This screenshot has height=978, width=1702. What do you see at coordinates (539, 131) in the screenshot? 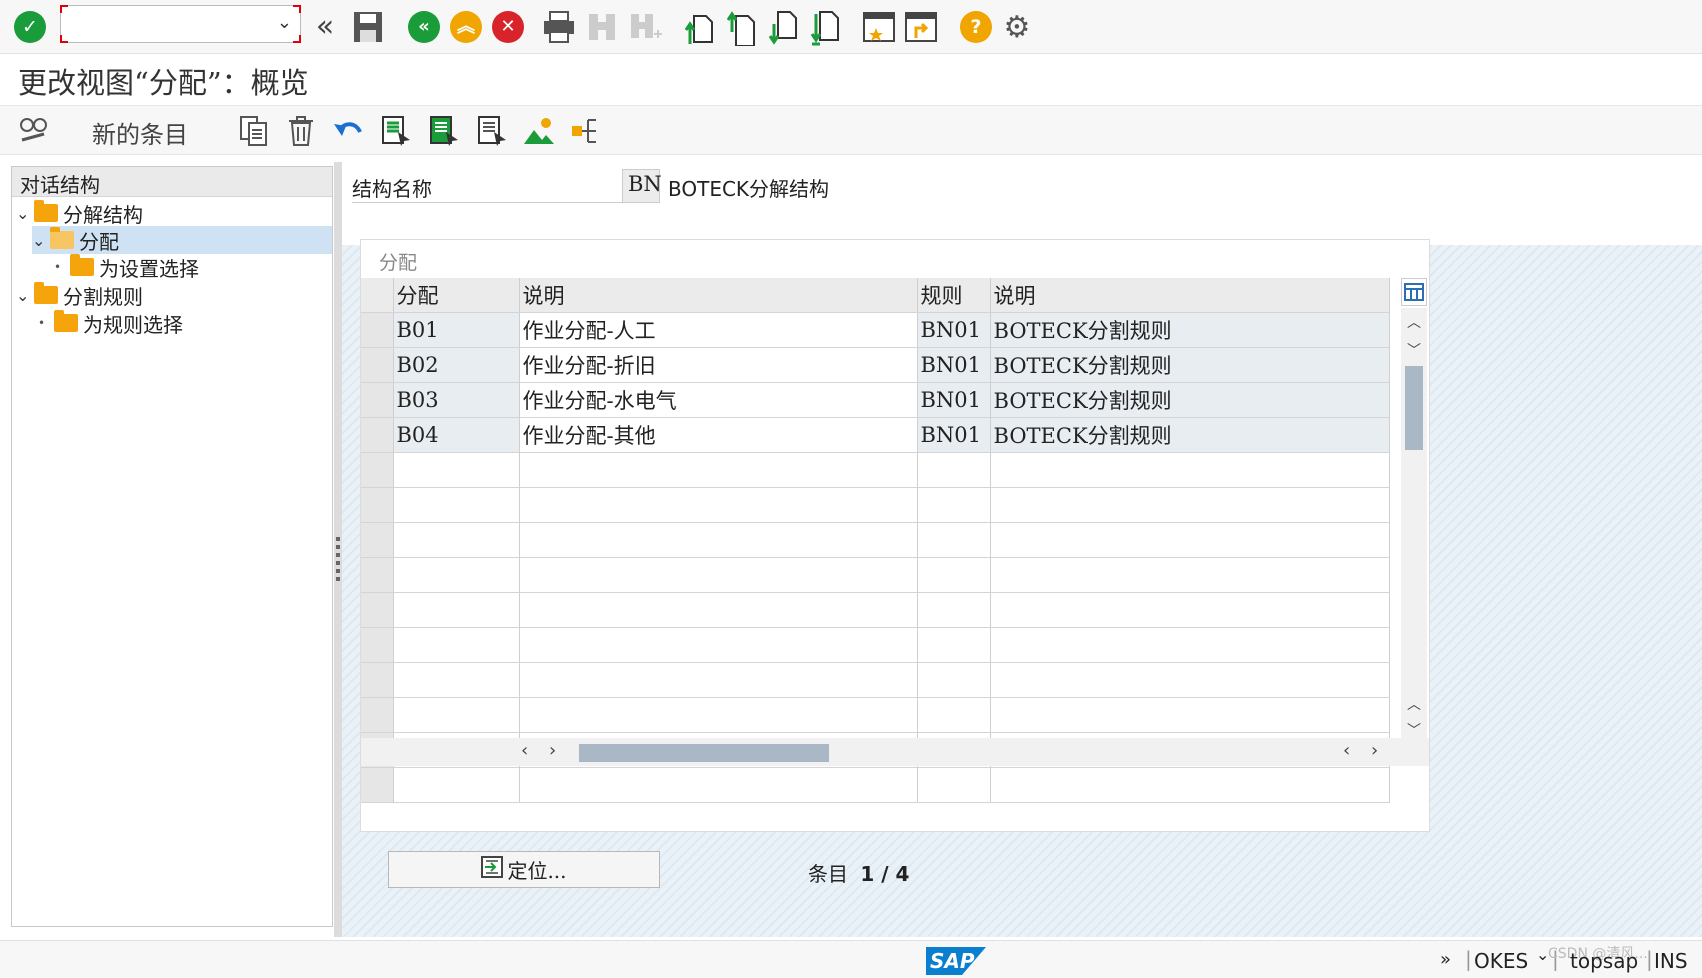
I see `bc-set-icon` at bounding box center [539, 131].